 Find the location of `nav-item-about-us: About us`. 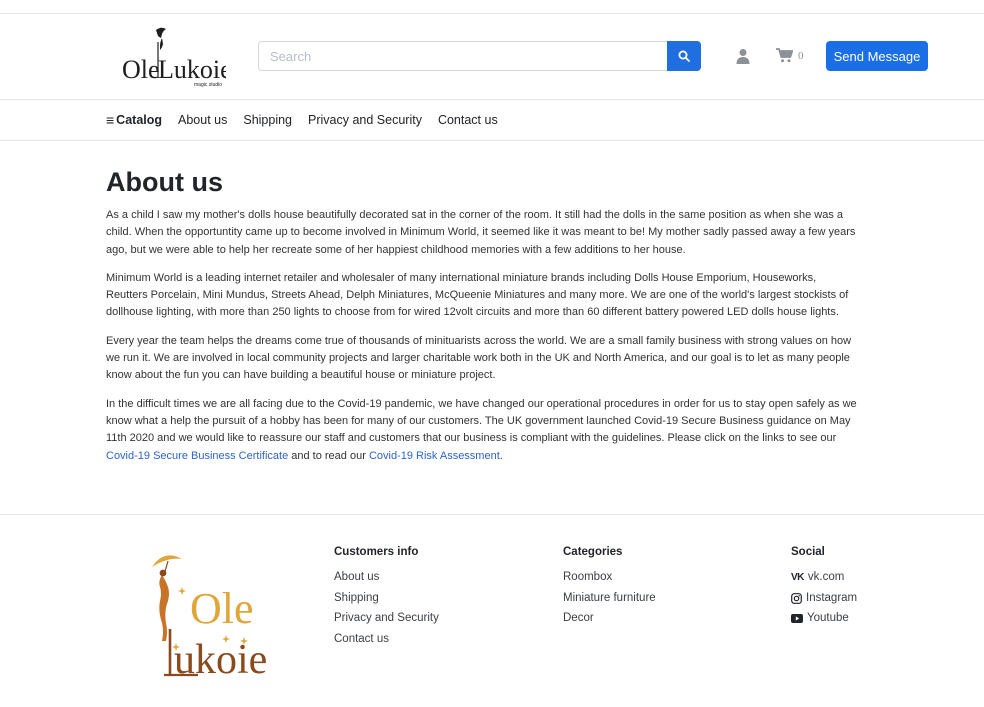

nav-item-about-us: About us is located at coordinates (202, 120).